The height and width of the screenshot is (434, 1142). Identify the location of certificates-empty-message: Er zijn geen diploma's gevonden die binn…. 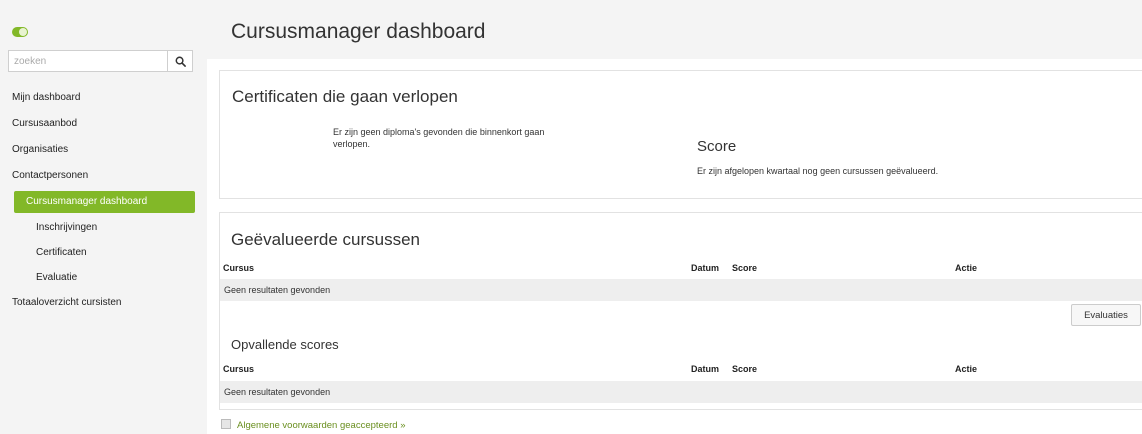
(439, 138).